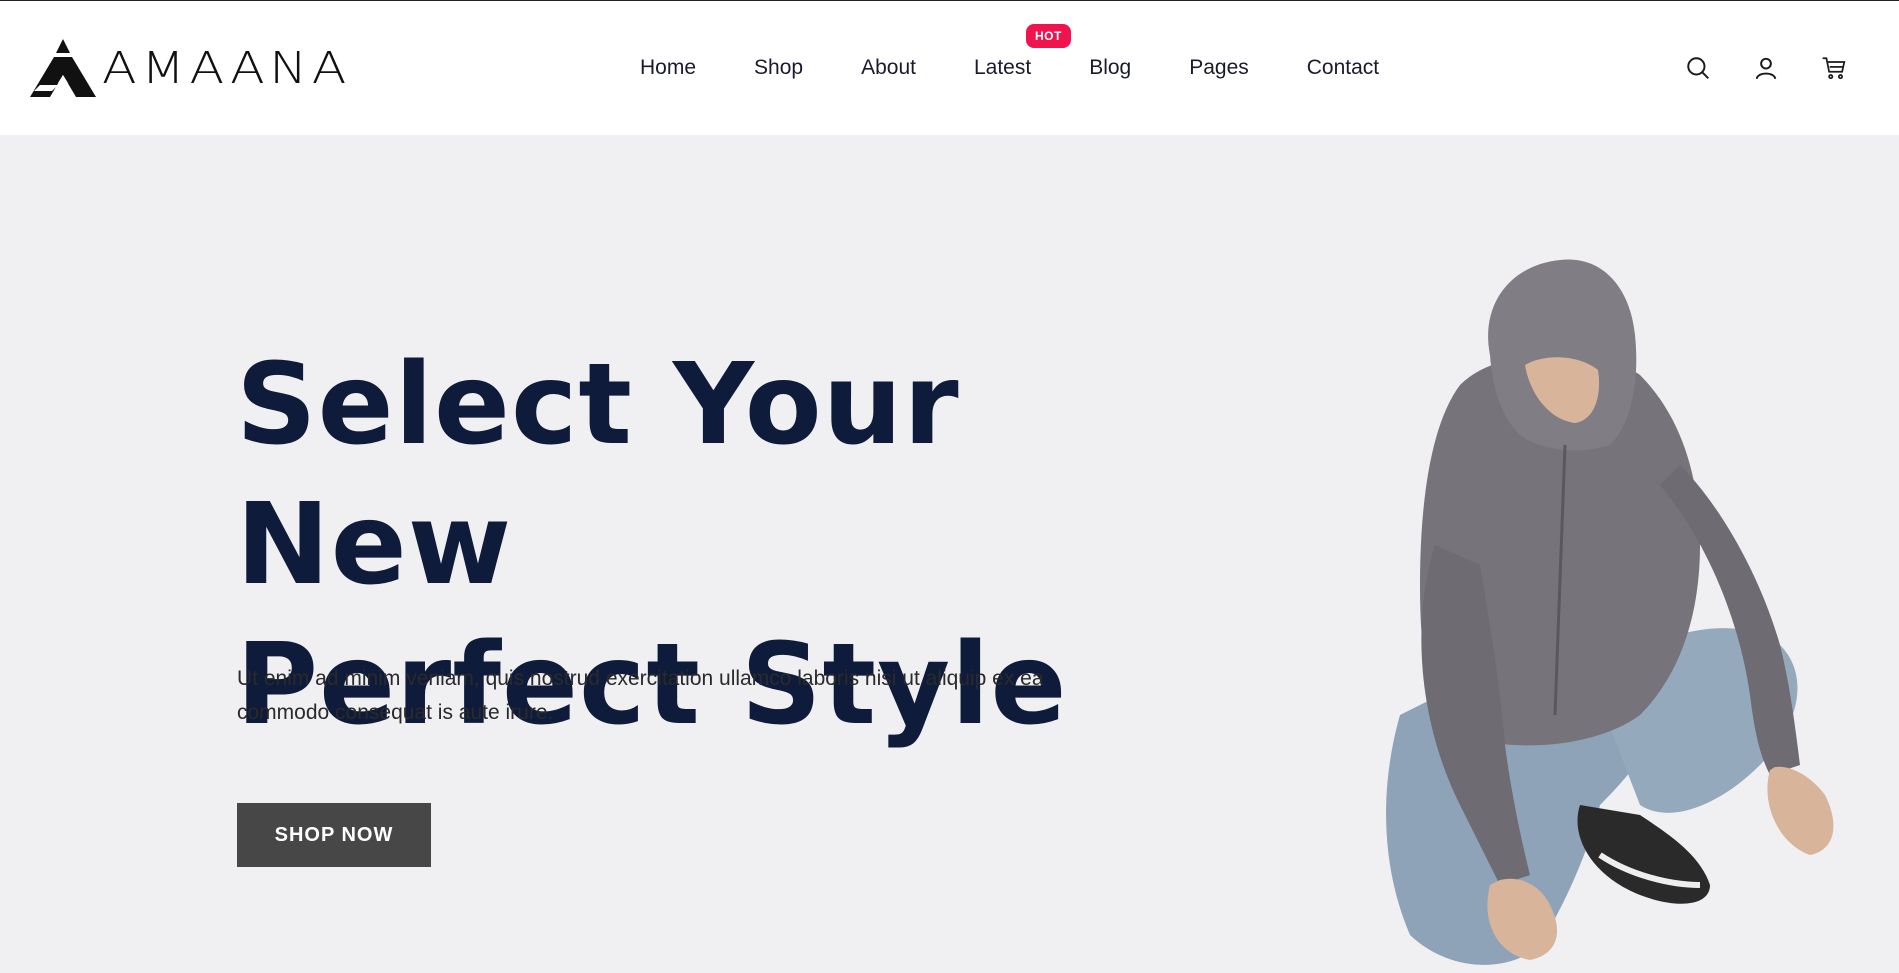 The height and width of the screenshot is (973, 1899). Describe the element at coordinates (1766, 68) in the screenshot. I see `user-icon` at that location.